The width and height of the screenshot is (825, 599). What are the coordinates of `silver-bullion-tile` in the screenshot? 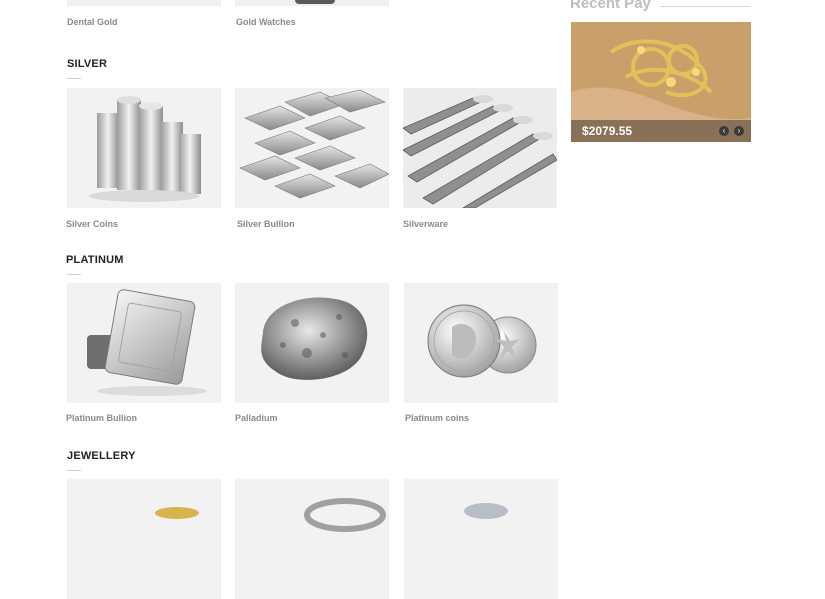 It's located at (312, 148).